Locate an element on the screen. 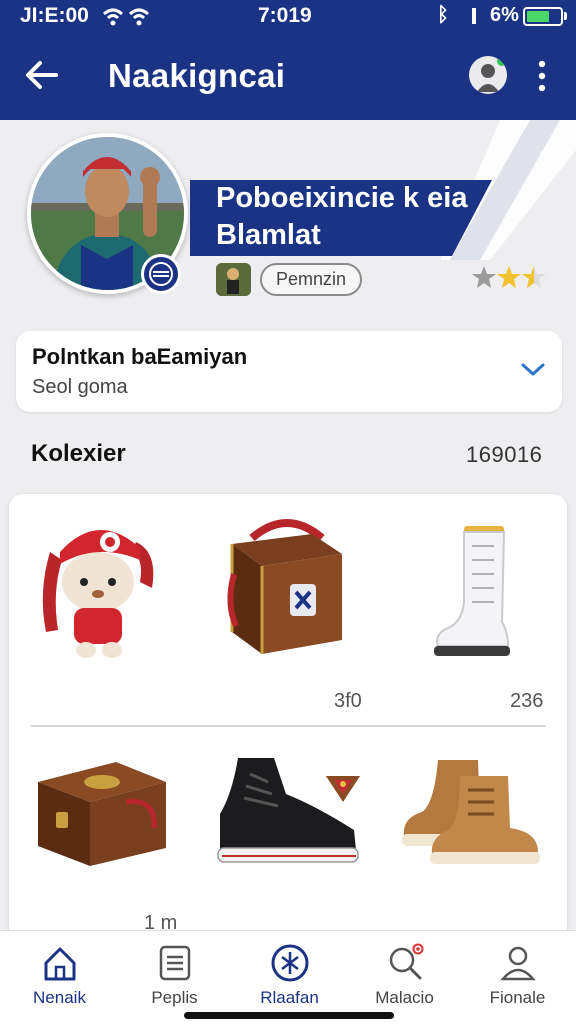 This screenshot has width=576, height=1024. search-icon is located at coordinates (406, 961).